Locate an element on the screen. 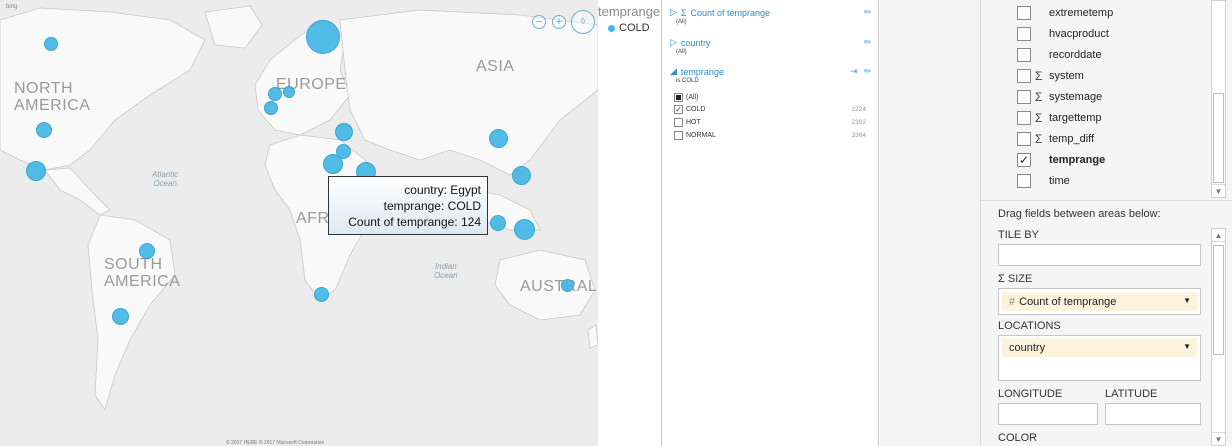  pane-gutter is located at coordinates (930, 223).